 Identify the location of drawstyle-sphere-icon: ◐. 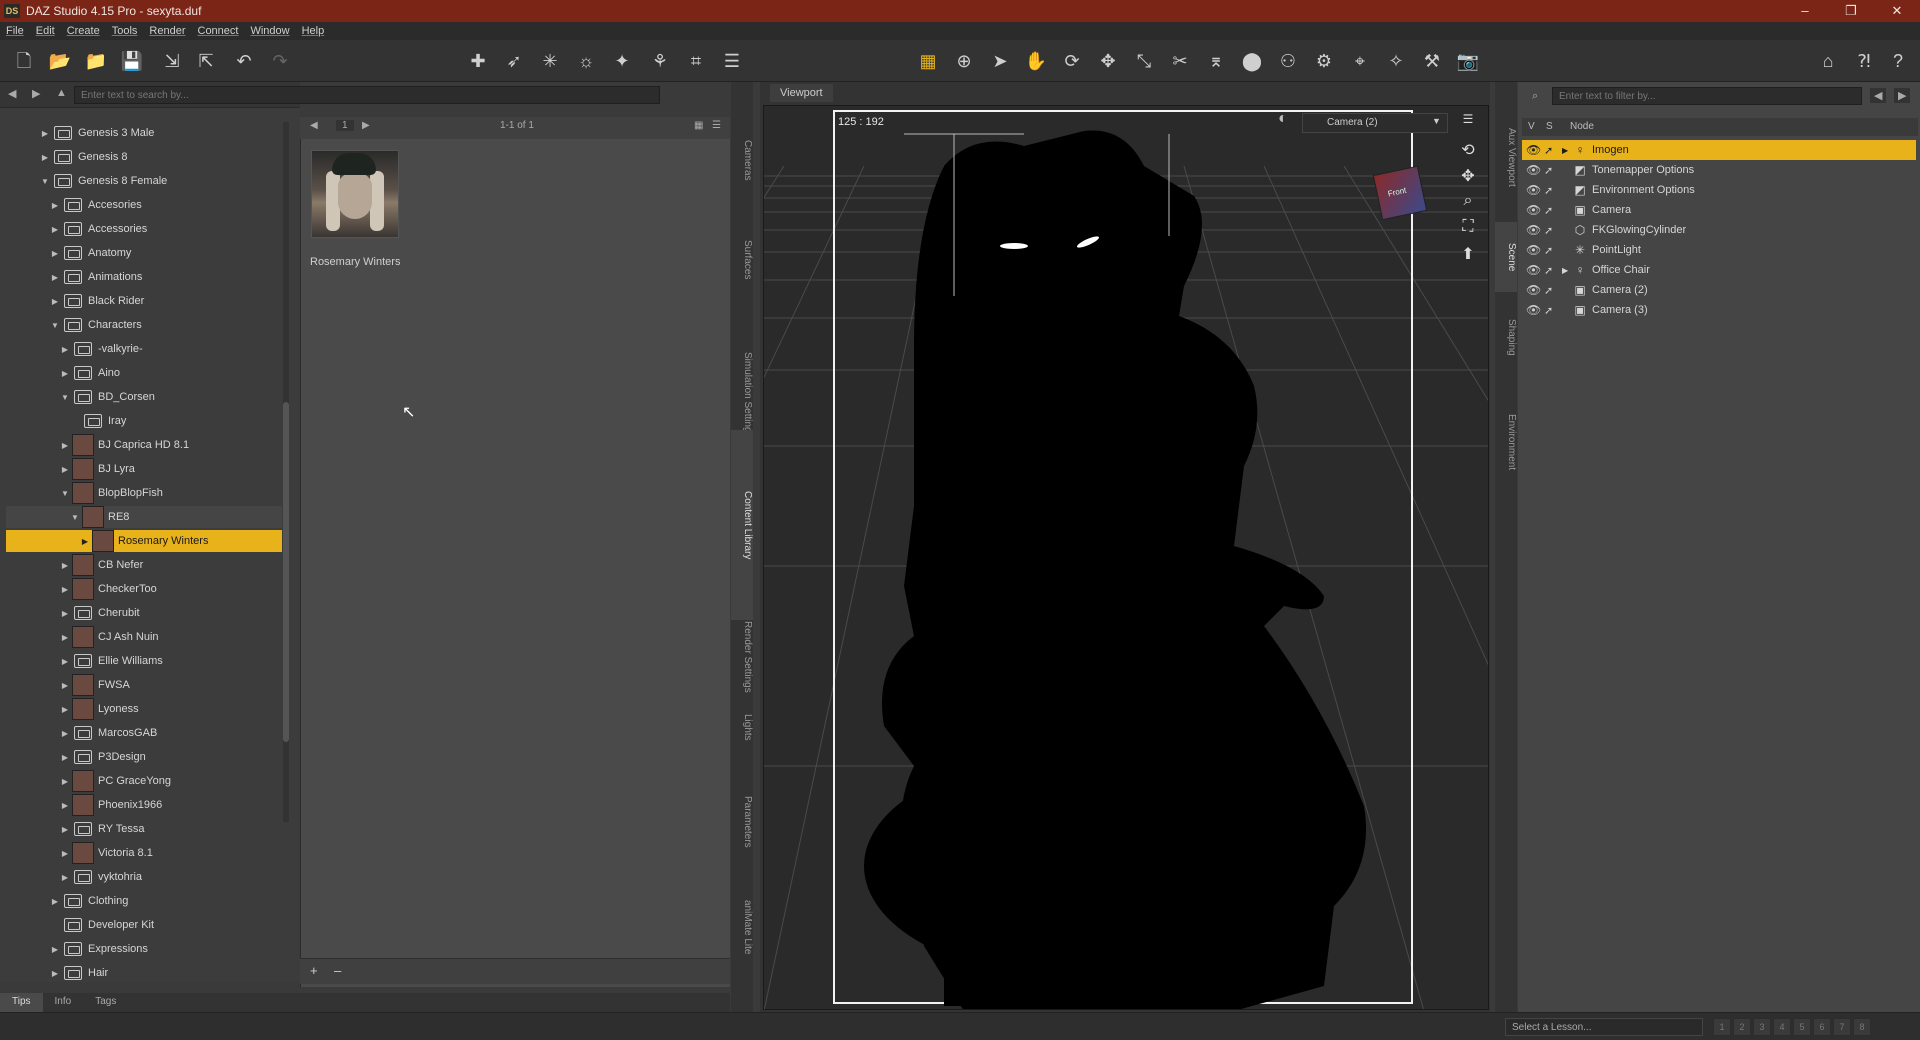
(1283, 119).